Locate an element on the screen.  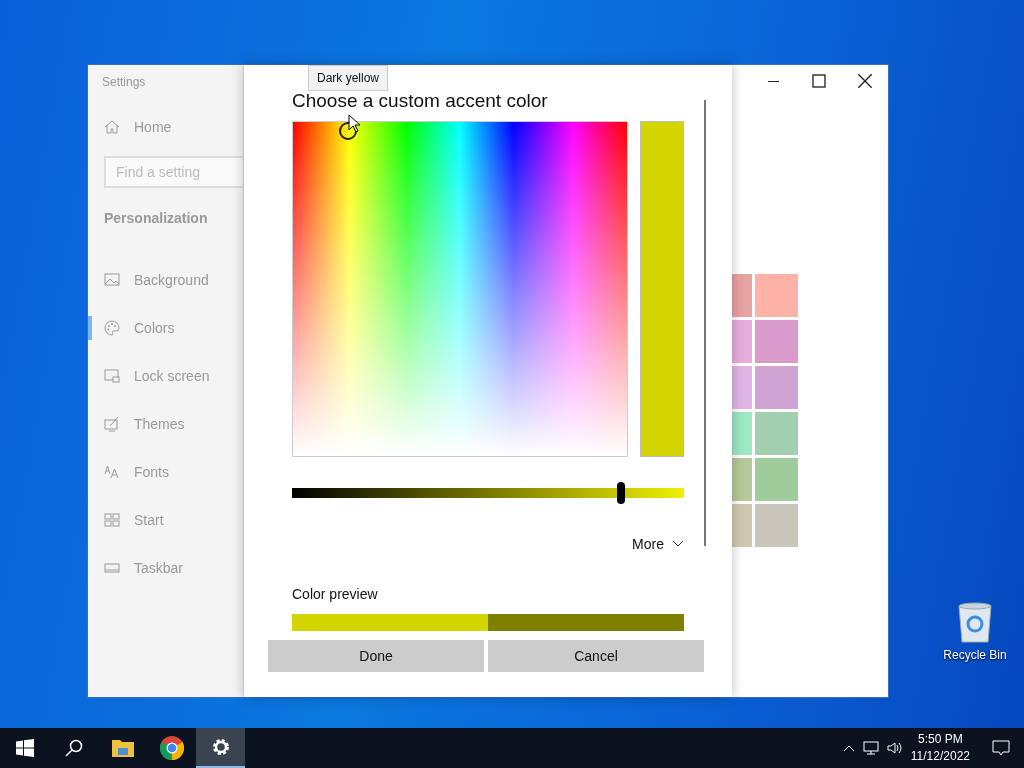
taskbar-button is located at coordinates (220, 748).